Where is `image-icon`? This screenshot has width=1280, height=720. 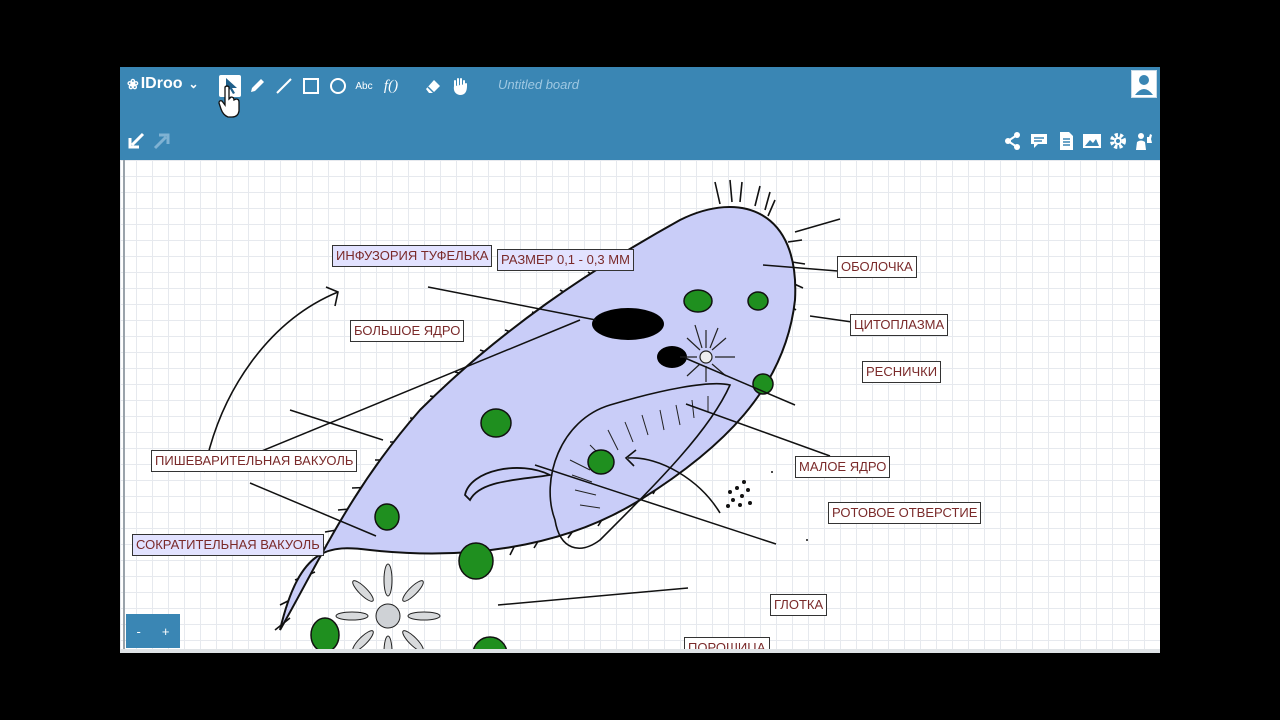
image-icon is located at coordinates (1092, 141).